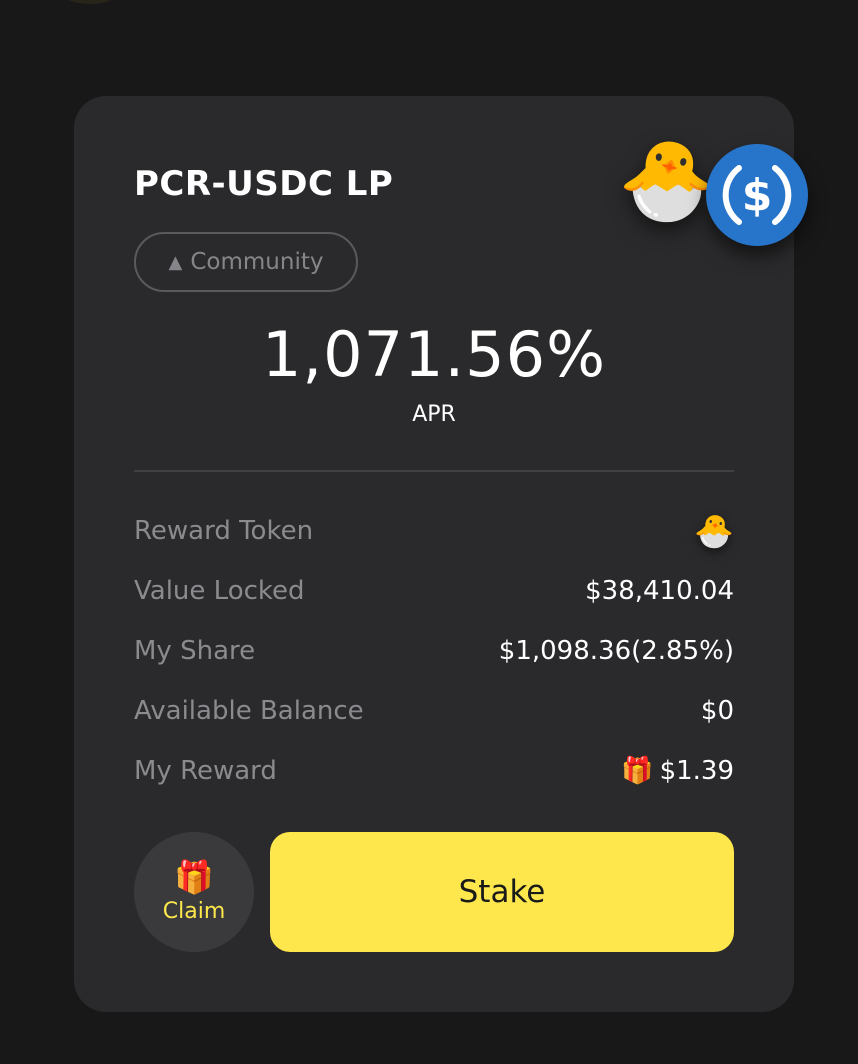  I want to click on token-pair-icons: 🐣 $, so click(718, 197).